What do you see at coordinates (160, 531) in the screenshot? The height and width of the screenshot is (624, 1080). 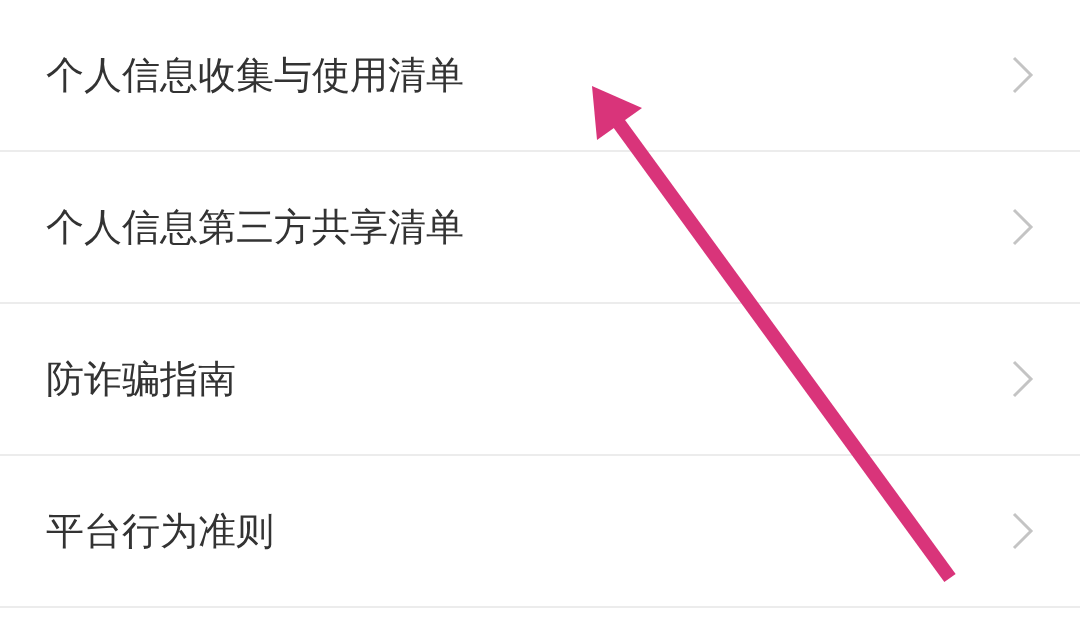 I see `menu-item-label: 平台行为准则` at bounding box center [160, 531].